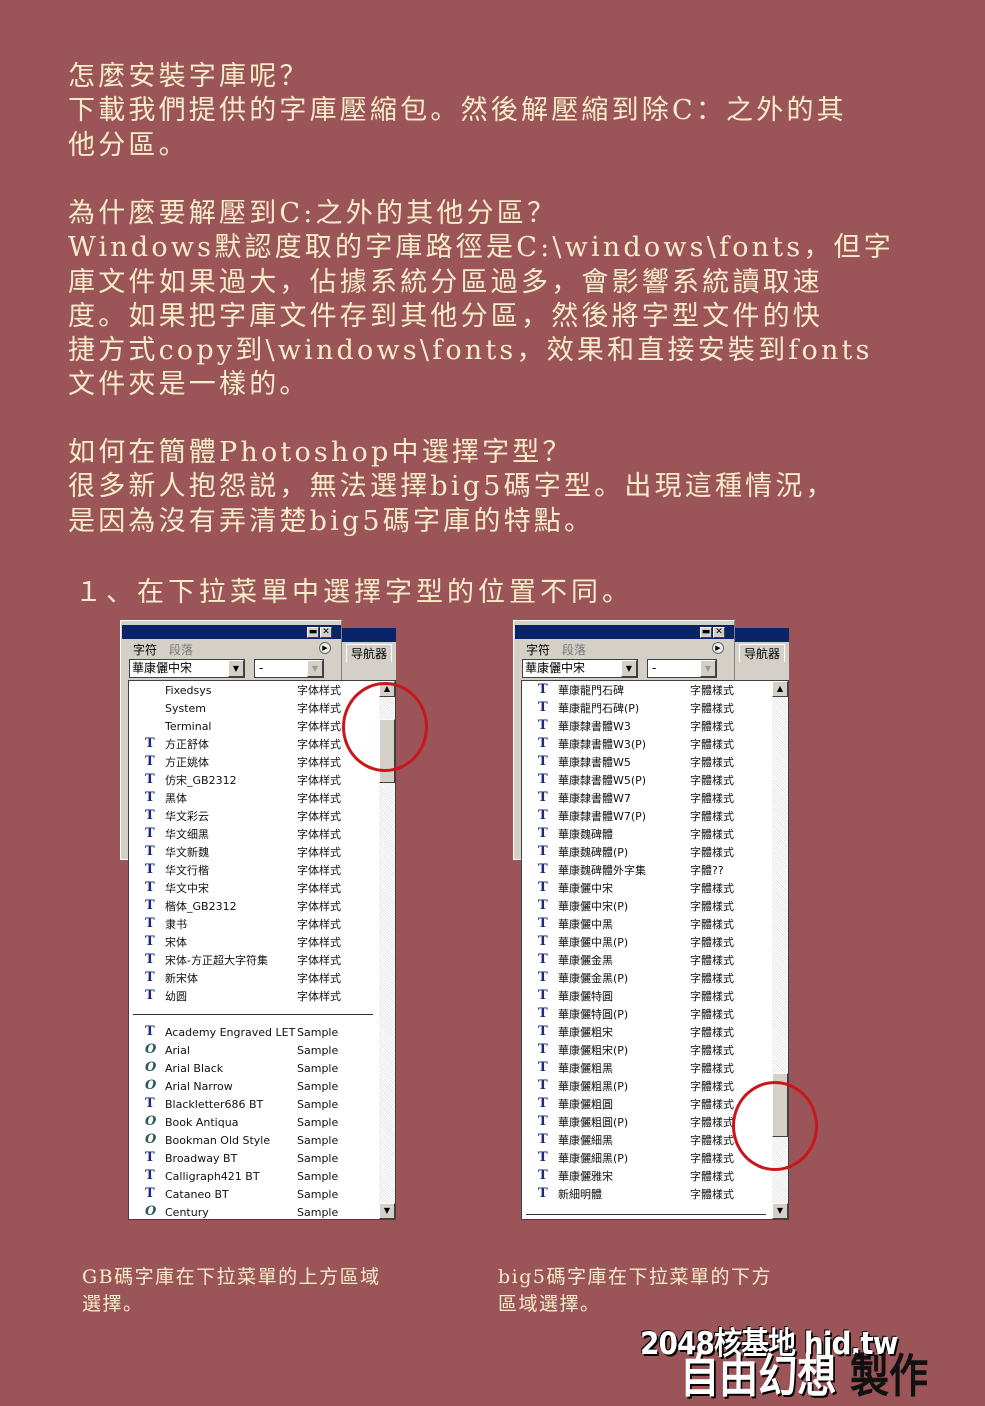 The image size is (985, 1406). I want to click on font-list-item: O Arial Narrow Sample, so click(254, 1087).